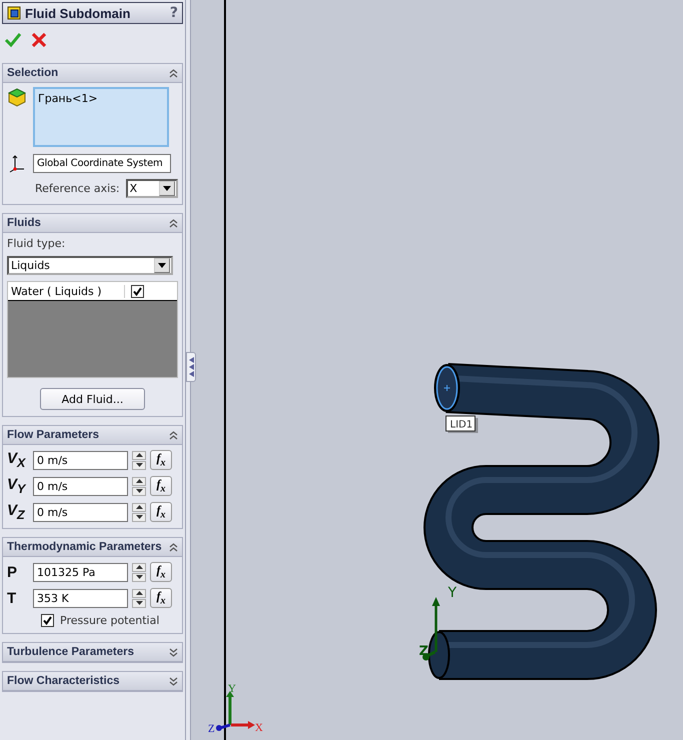 The image size is (683, 740). What do you see at coordinates (462, 424) in the screenshot?
I see `lid-tag: LID1` at bounding box center [462, 424].